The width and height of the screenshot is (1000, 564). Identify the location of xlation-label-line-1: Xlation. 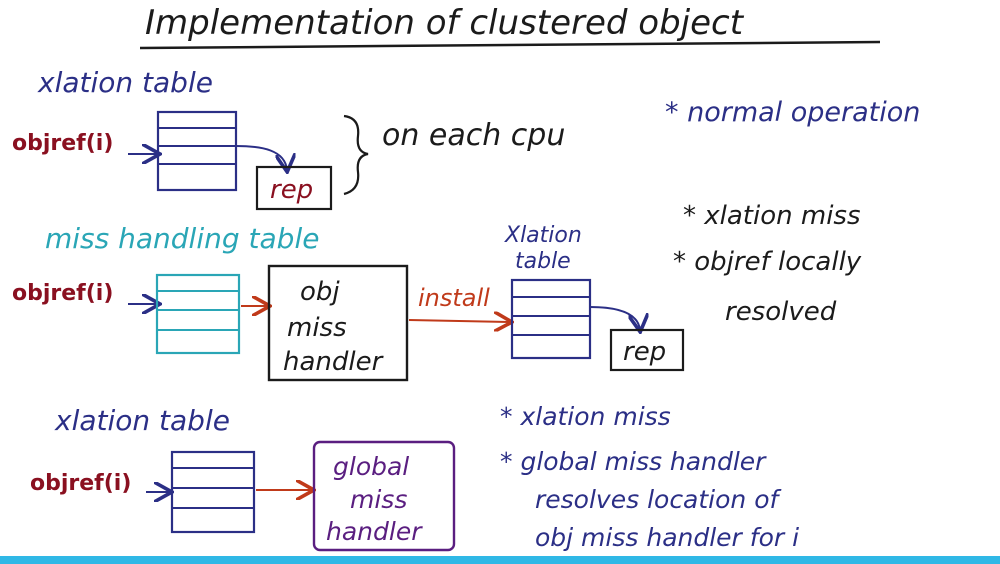
(543, 235).